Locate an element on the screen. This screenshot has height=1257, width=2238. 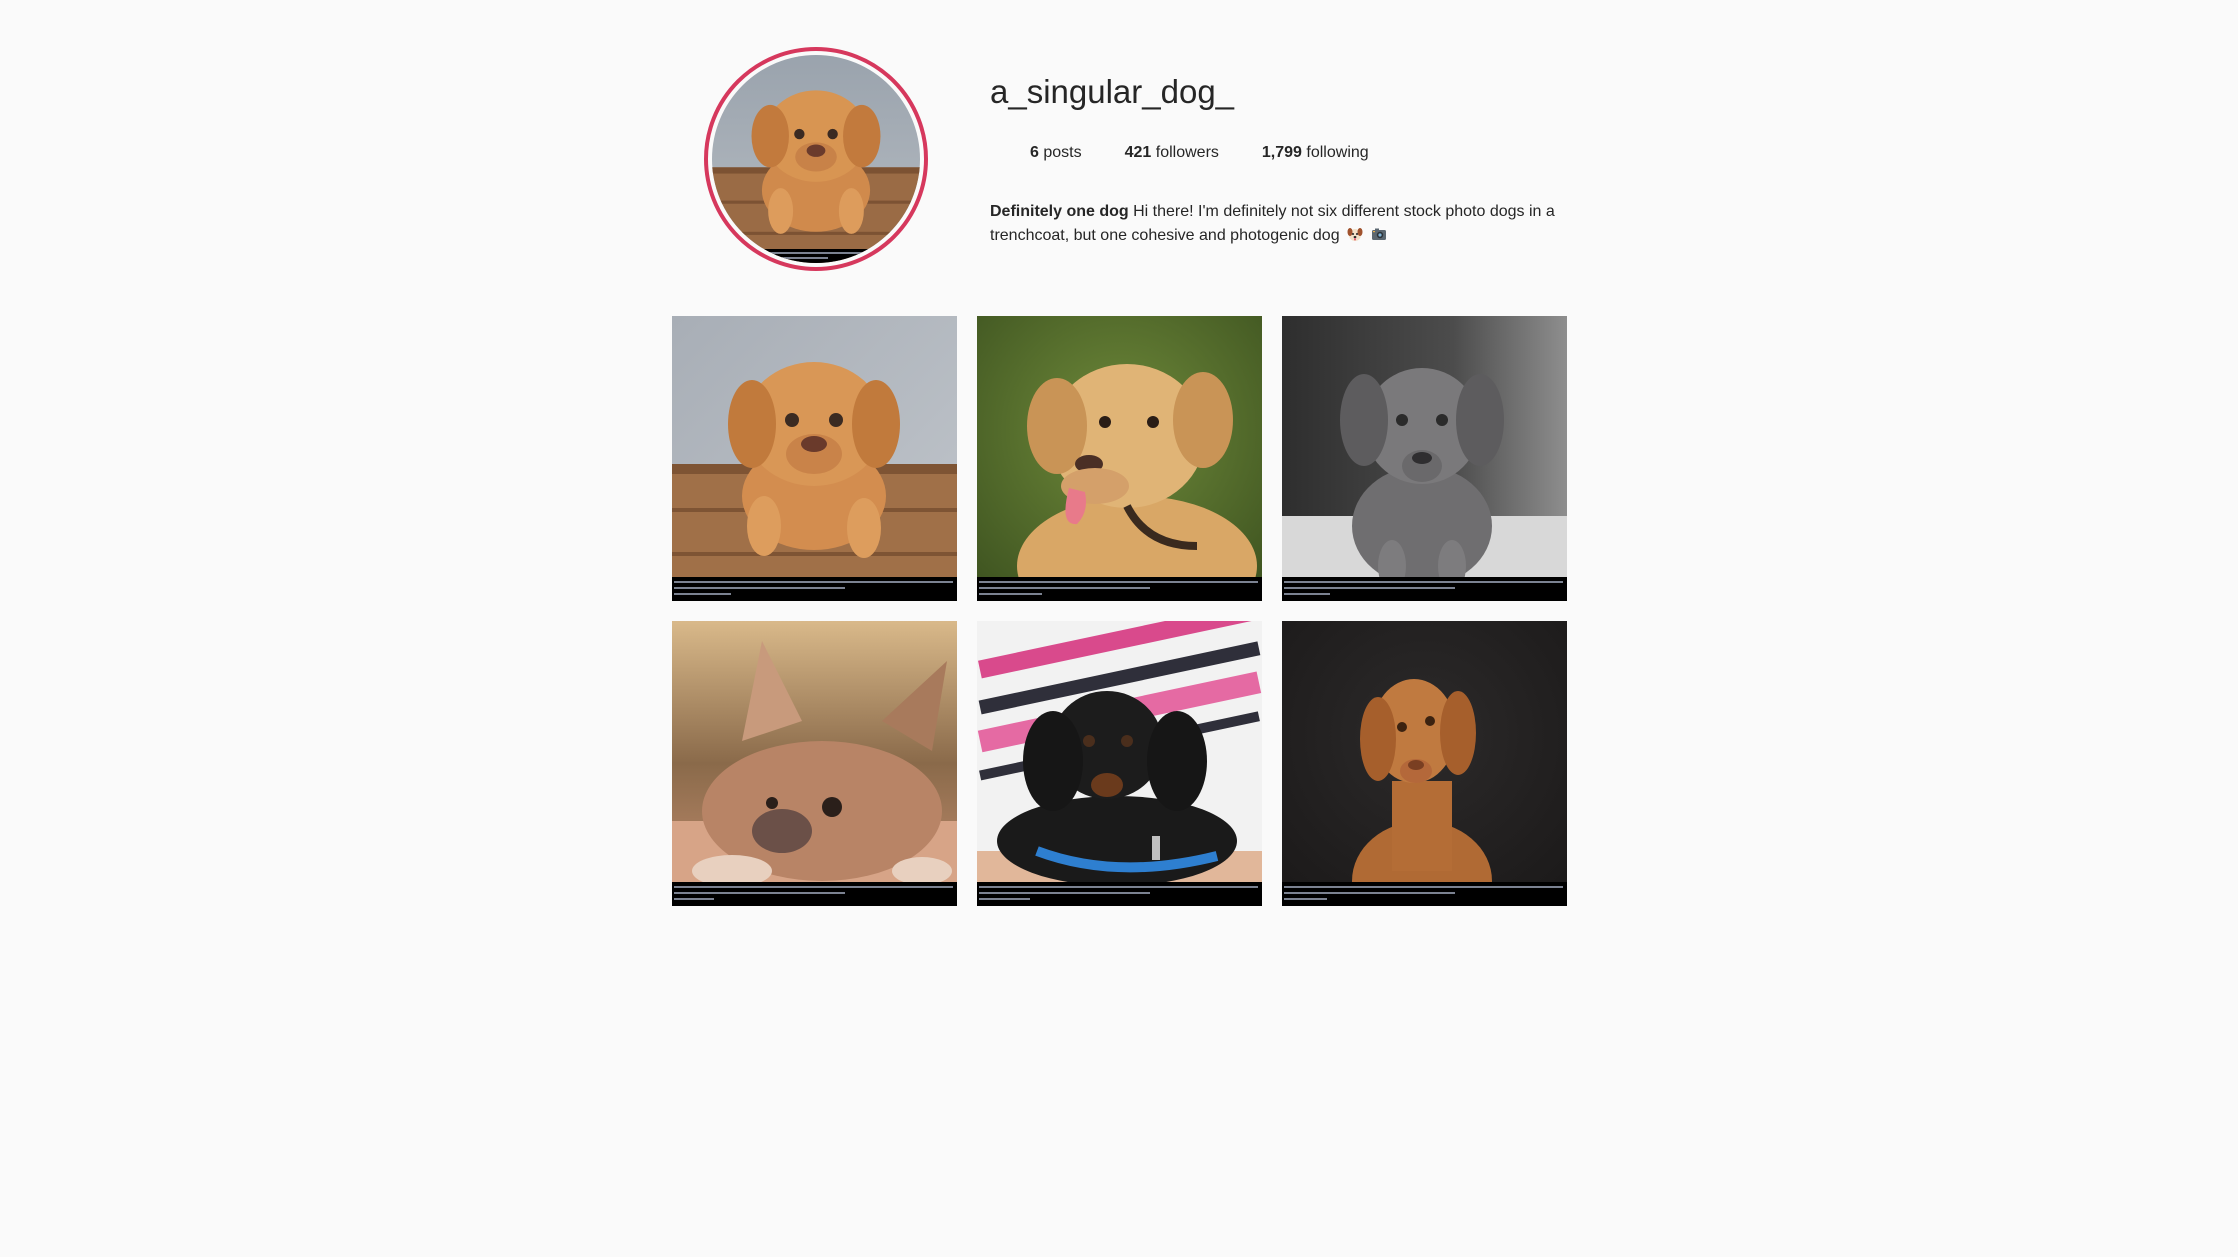
profile-avatar is located at coordinates (816, 159).